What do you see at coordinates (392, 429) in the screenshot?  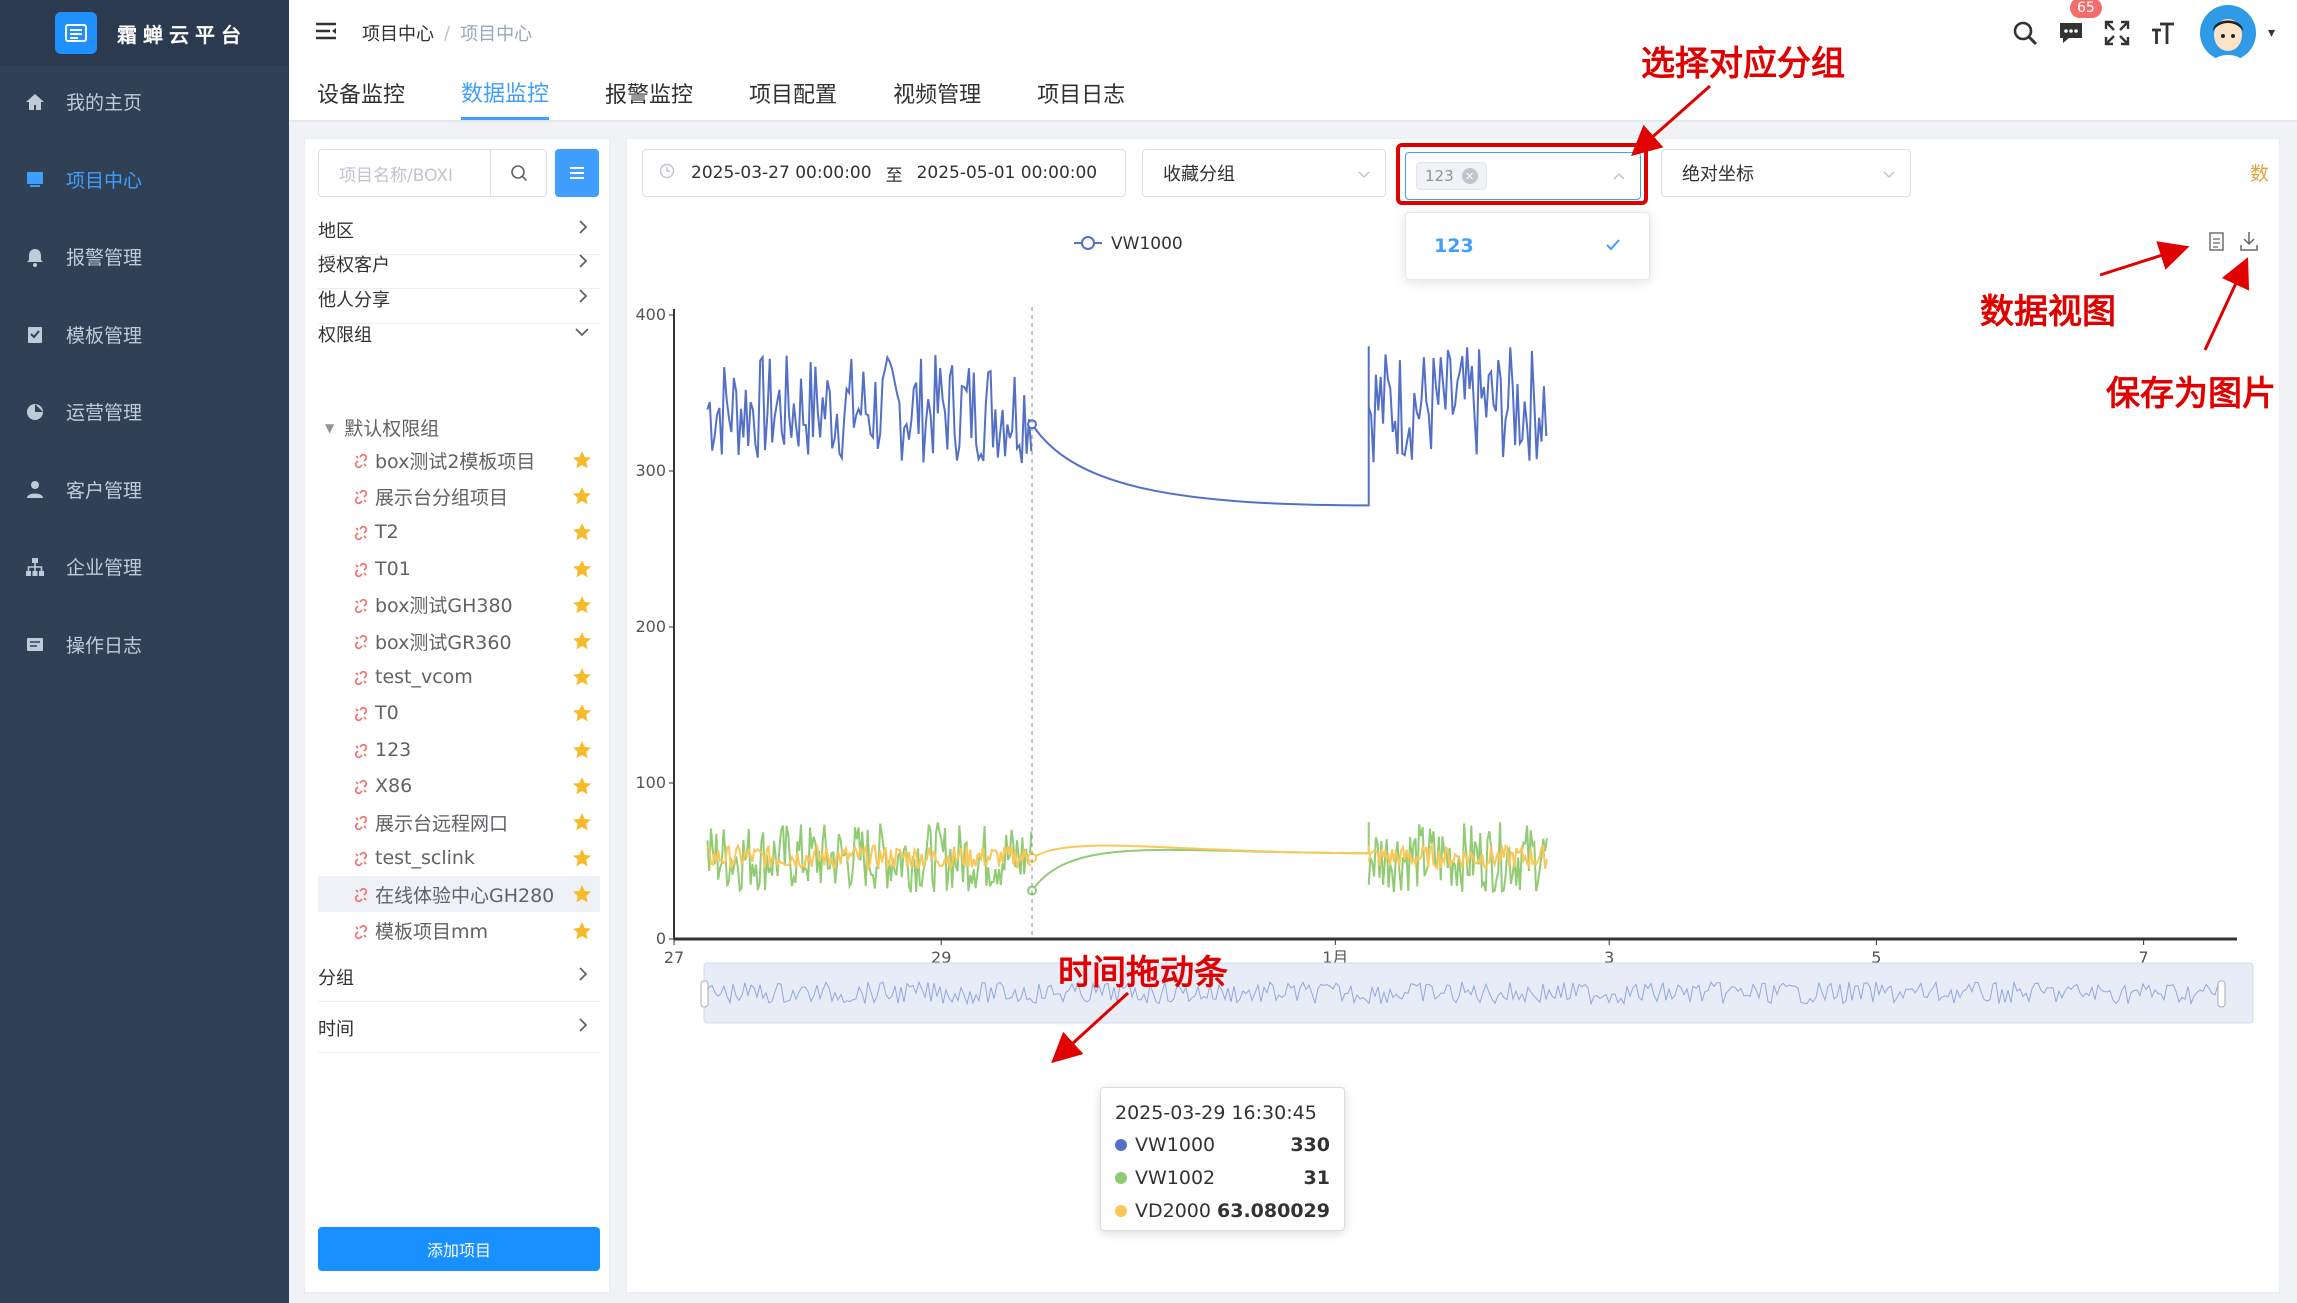 I see `group-label: 默认权限组` at bounding box center [392, 429].